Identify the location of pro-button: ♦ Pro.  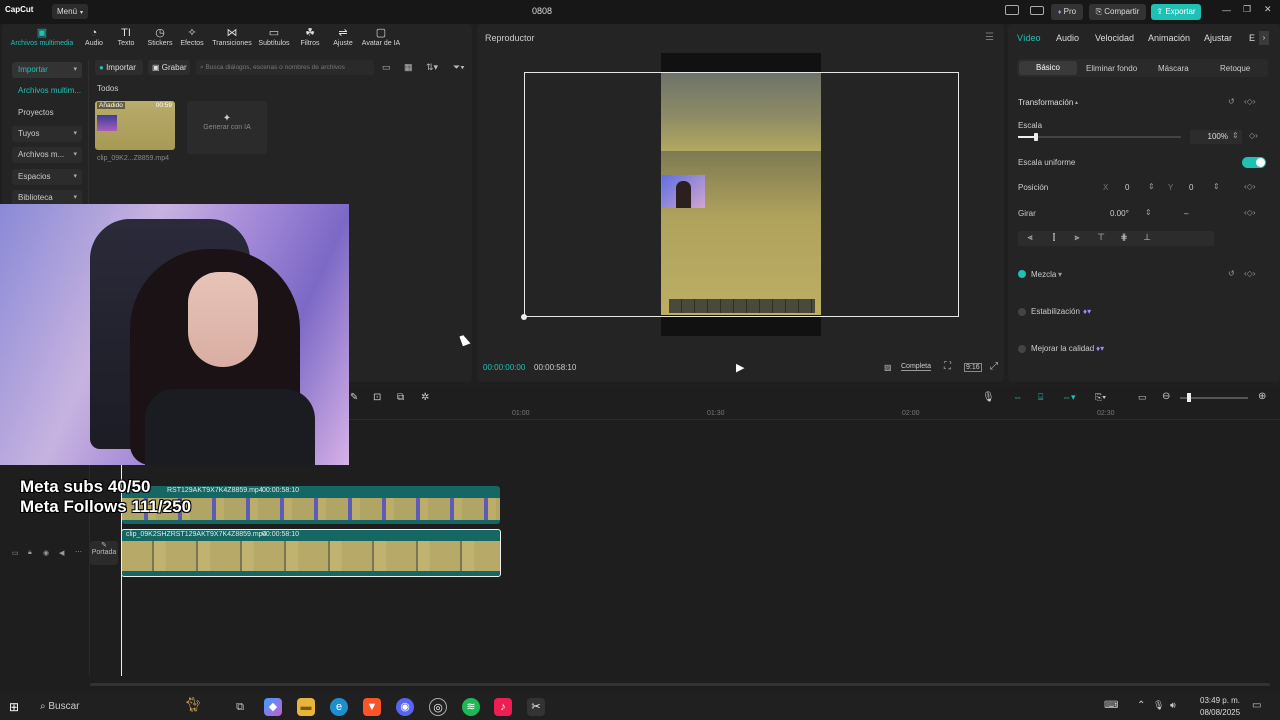
(1067, 12).